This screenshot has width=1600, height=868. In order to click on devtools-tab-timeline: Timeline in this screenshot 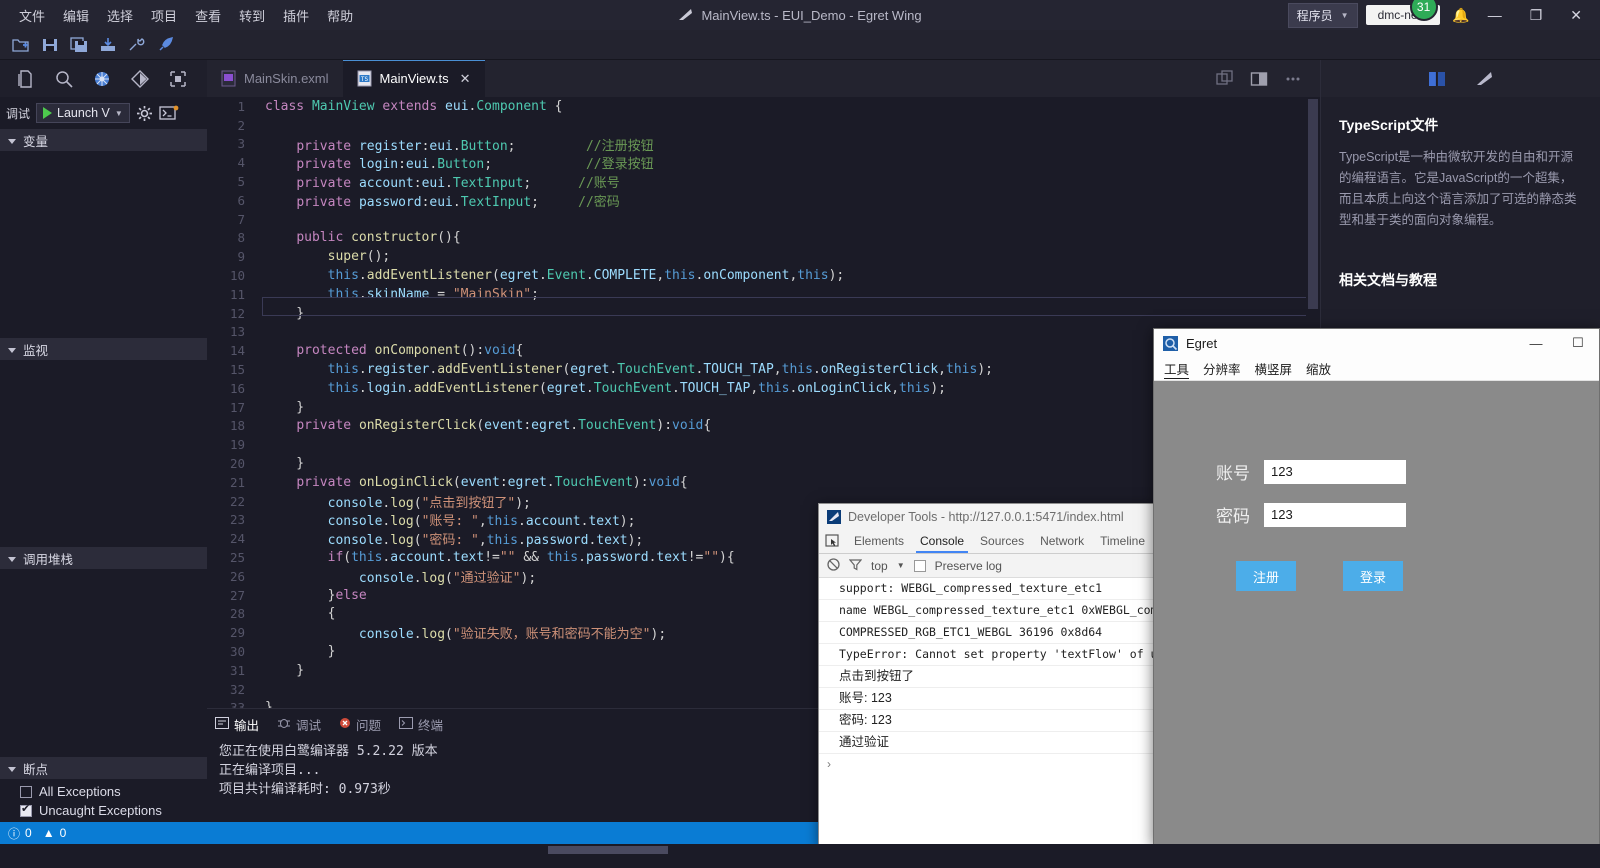, I will do `click(1122, 541)`.